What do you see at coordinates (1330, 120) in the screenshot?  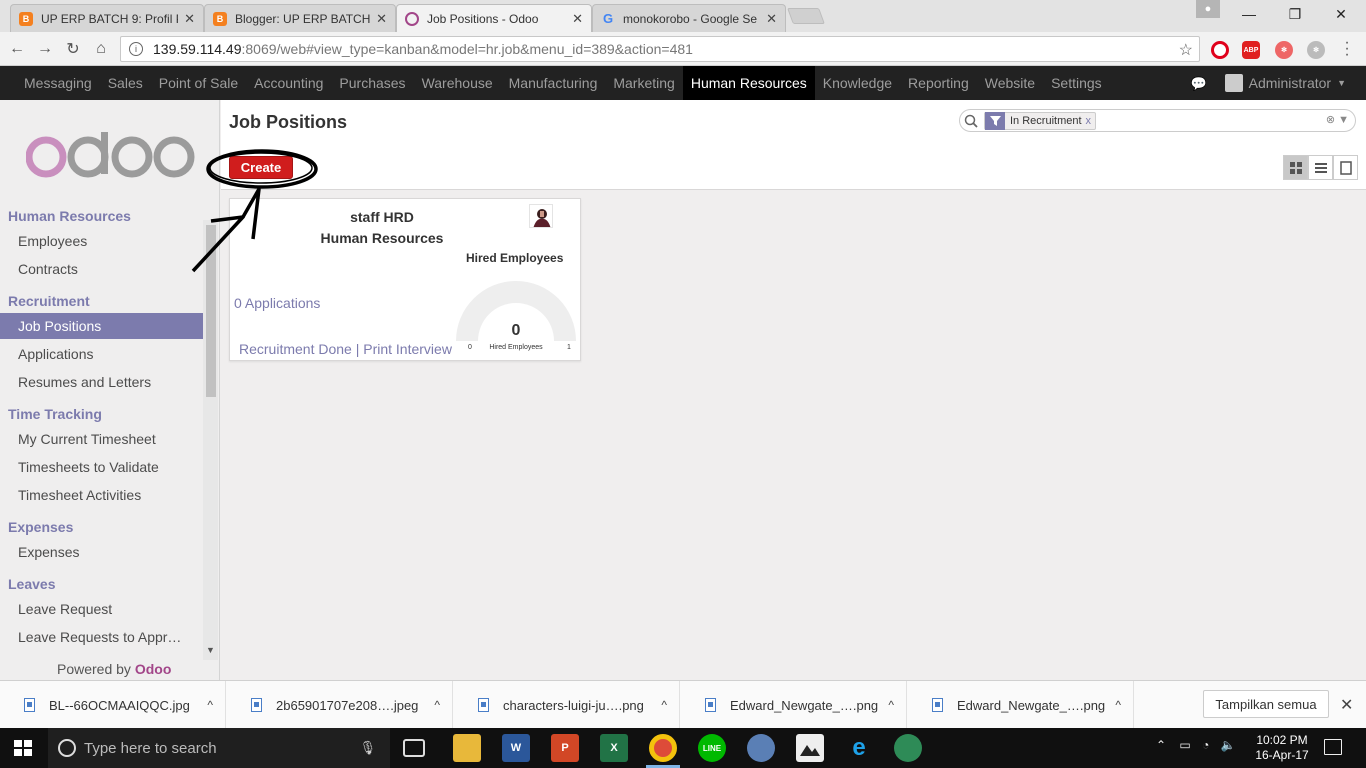 I see `clear-icon: ⊗` at bounding box center [1330, 120].